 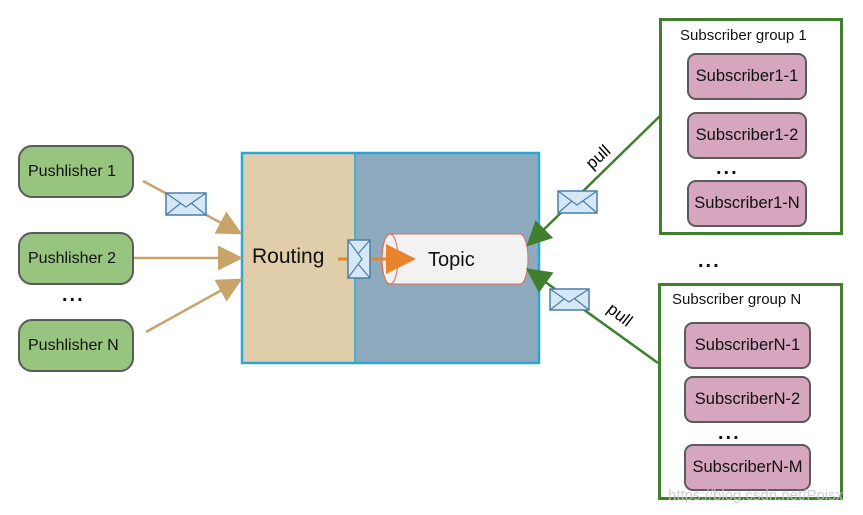 What do you see at coordinates (598, 157) in the screenshot?
I see `pull-label-1: pull` at bounding box center [598, 157].